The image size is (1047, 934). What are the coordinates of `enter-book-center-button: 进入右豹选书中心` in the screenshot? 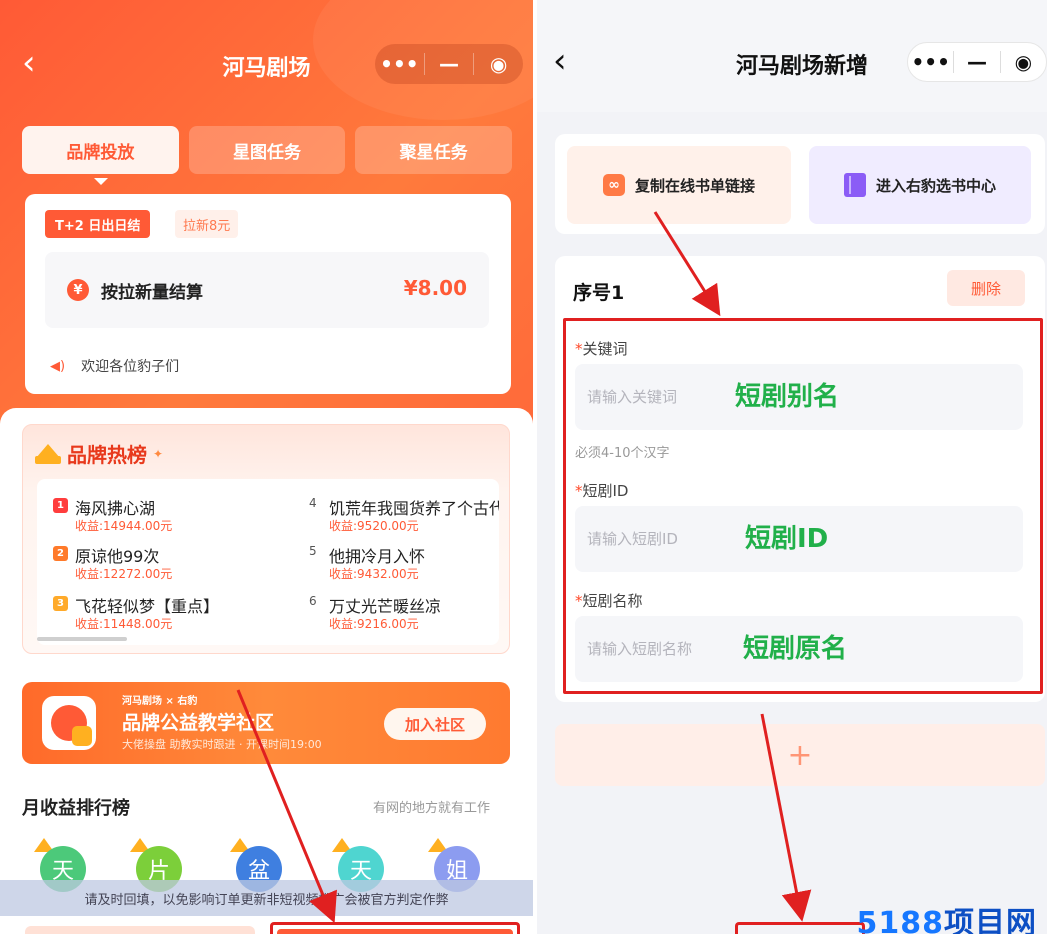 It's located at (920, 185).